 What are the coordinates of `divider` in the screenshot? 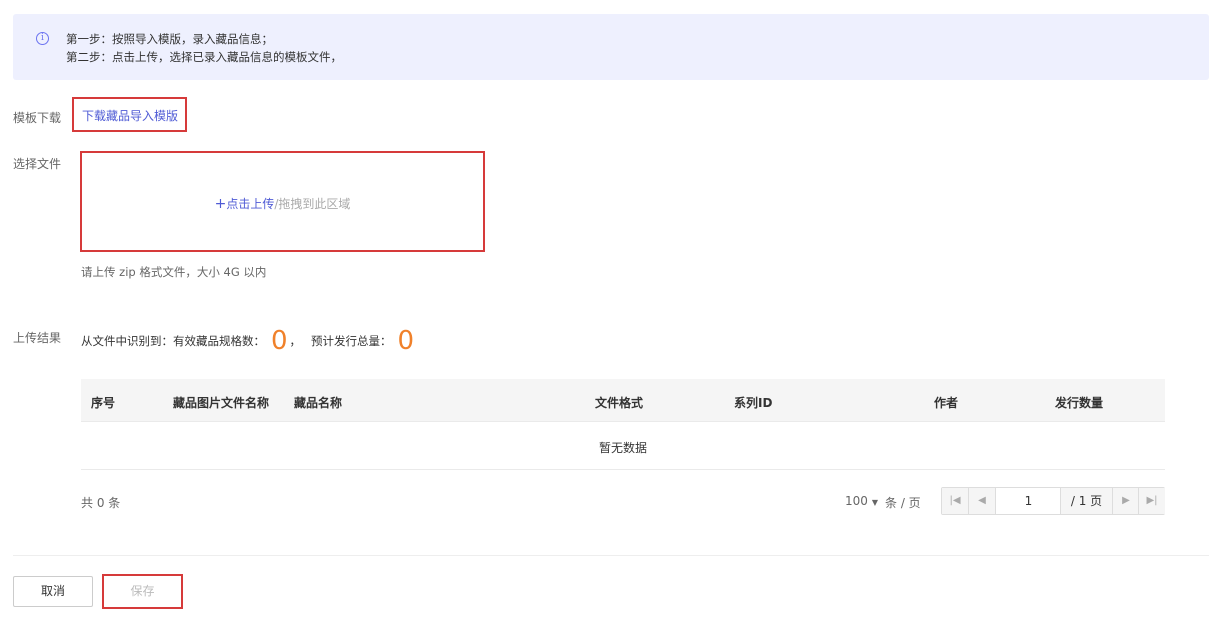 It's located at (611, 555).